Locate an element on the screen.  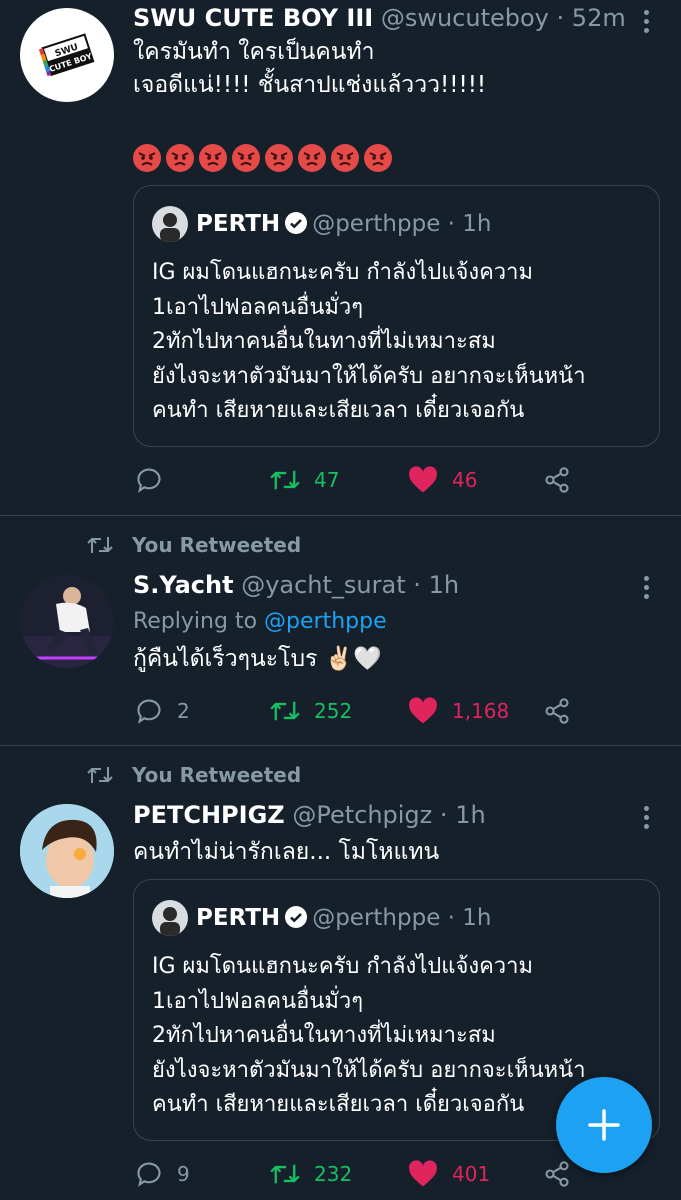
tweet-actions: 2 252 1,168 is located at coordinates (355, 711).